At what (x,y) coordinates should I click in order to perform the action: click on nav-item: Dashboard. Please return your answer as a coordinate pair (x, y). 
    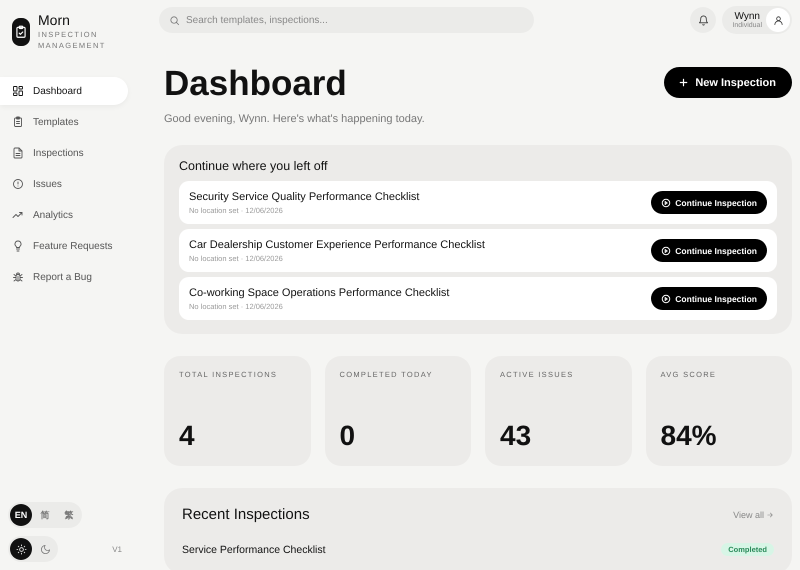
    Looking at the image, I should click on (64, 91).